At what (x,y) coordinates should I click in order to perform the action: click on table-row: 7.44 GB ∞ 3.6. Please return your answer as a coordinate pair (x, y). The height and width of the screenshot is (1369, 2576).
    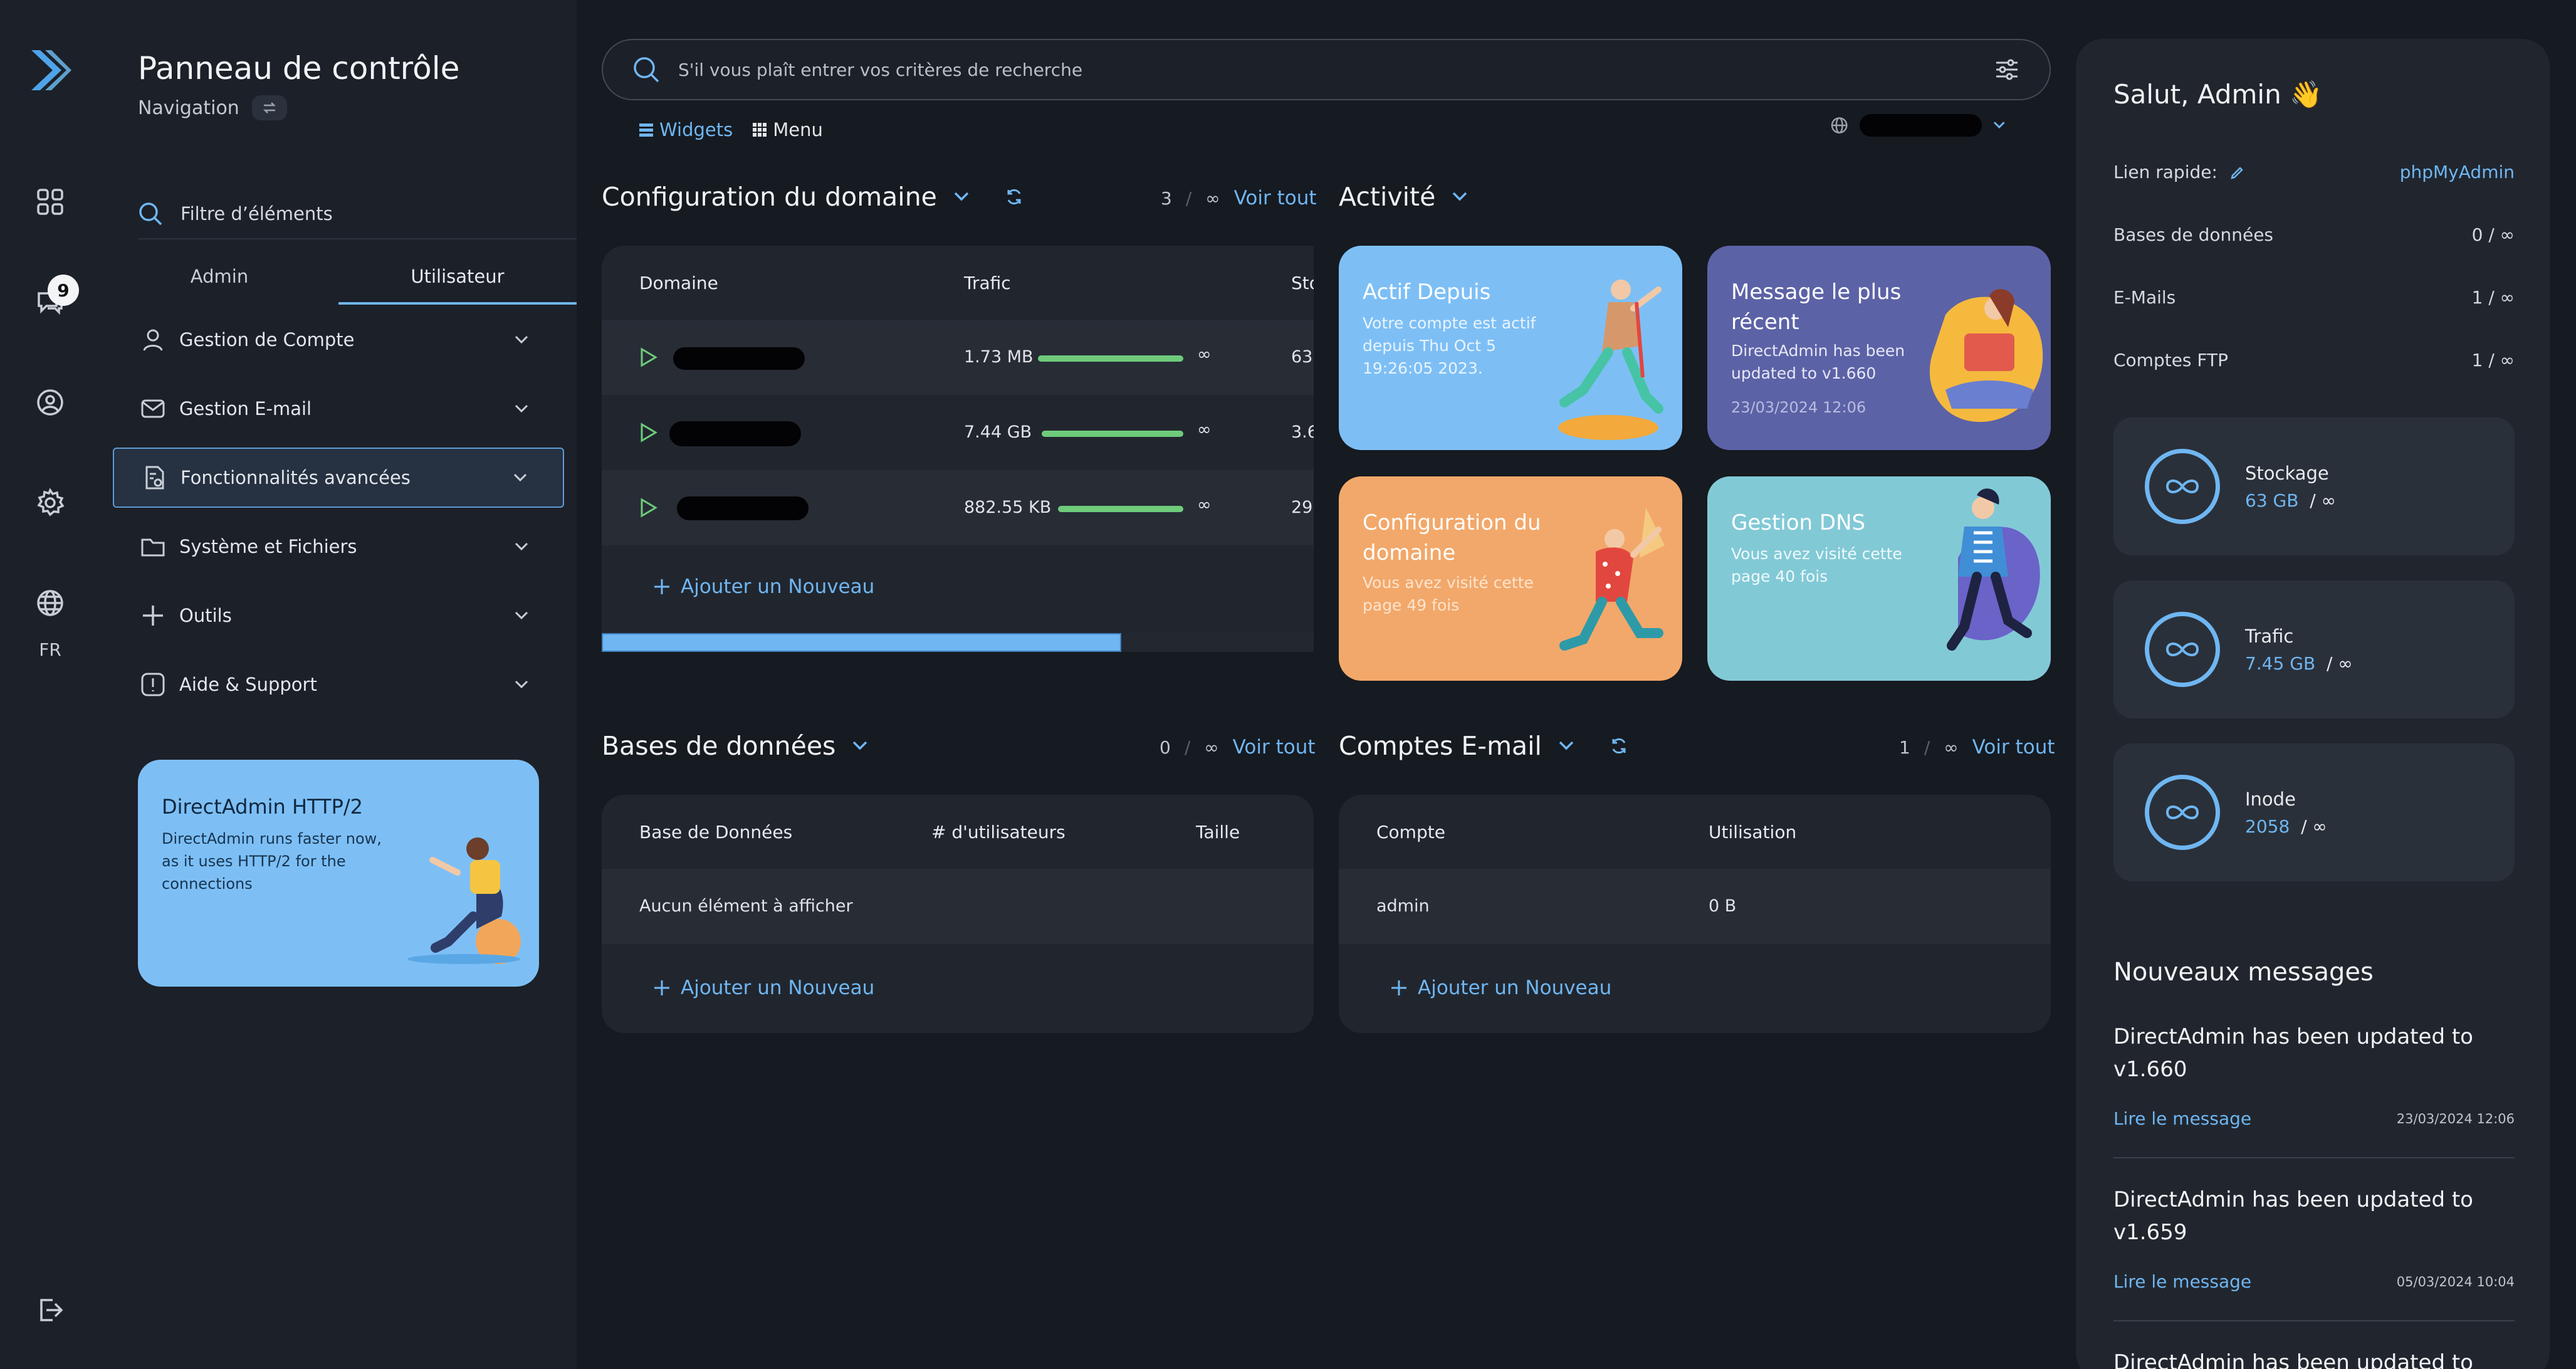
    Looking at the image, I should click on (958, 432).